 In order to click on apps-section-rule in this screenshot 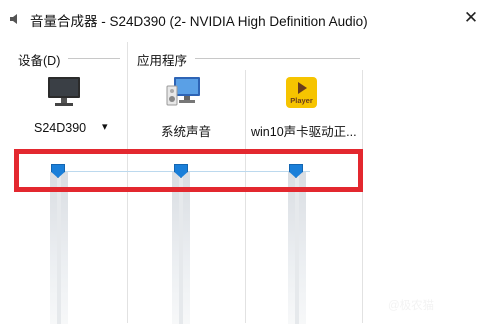, I will do `click(277, 58)`.